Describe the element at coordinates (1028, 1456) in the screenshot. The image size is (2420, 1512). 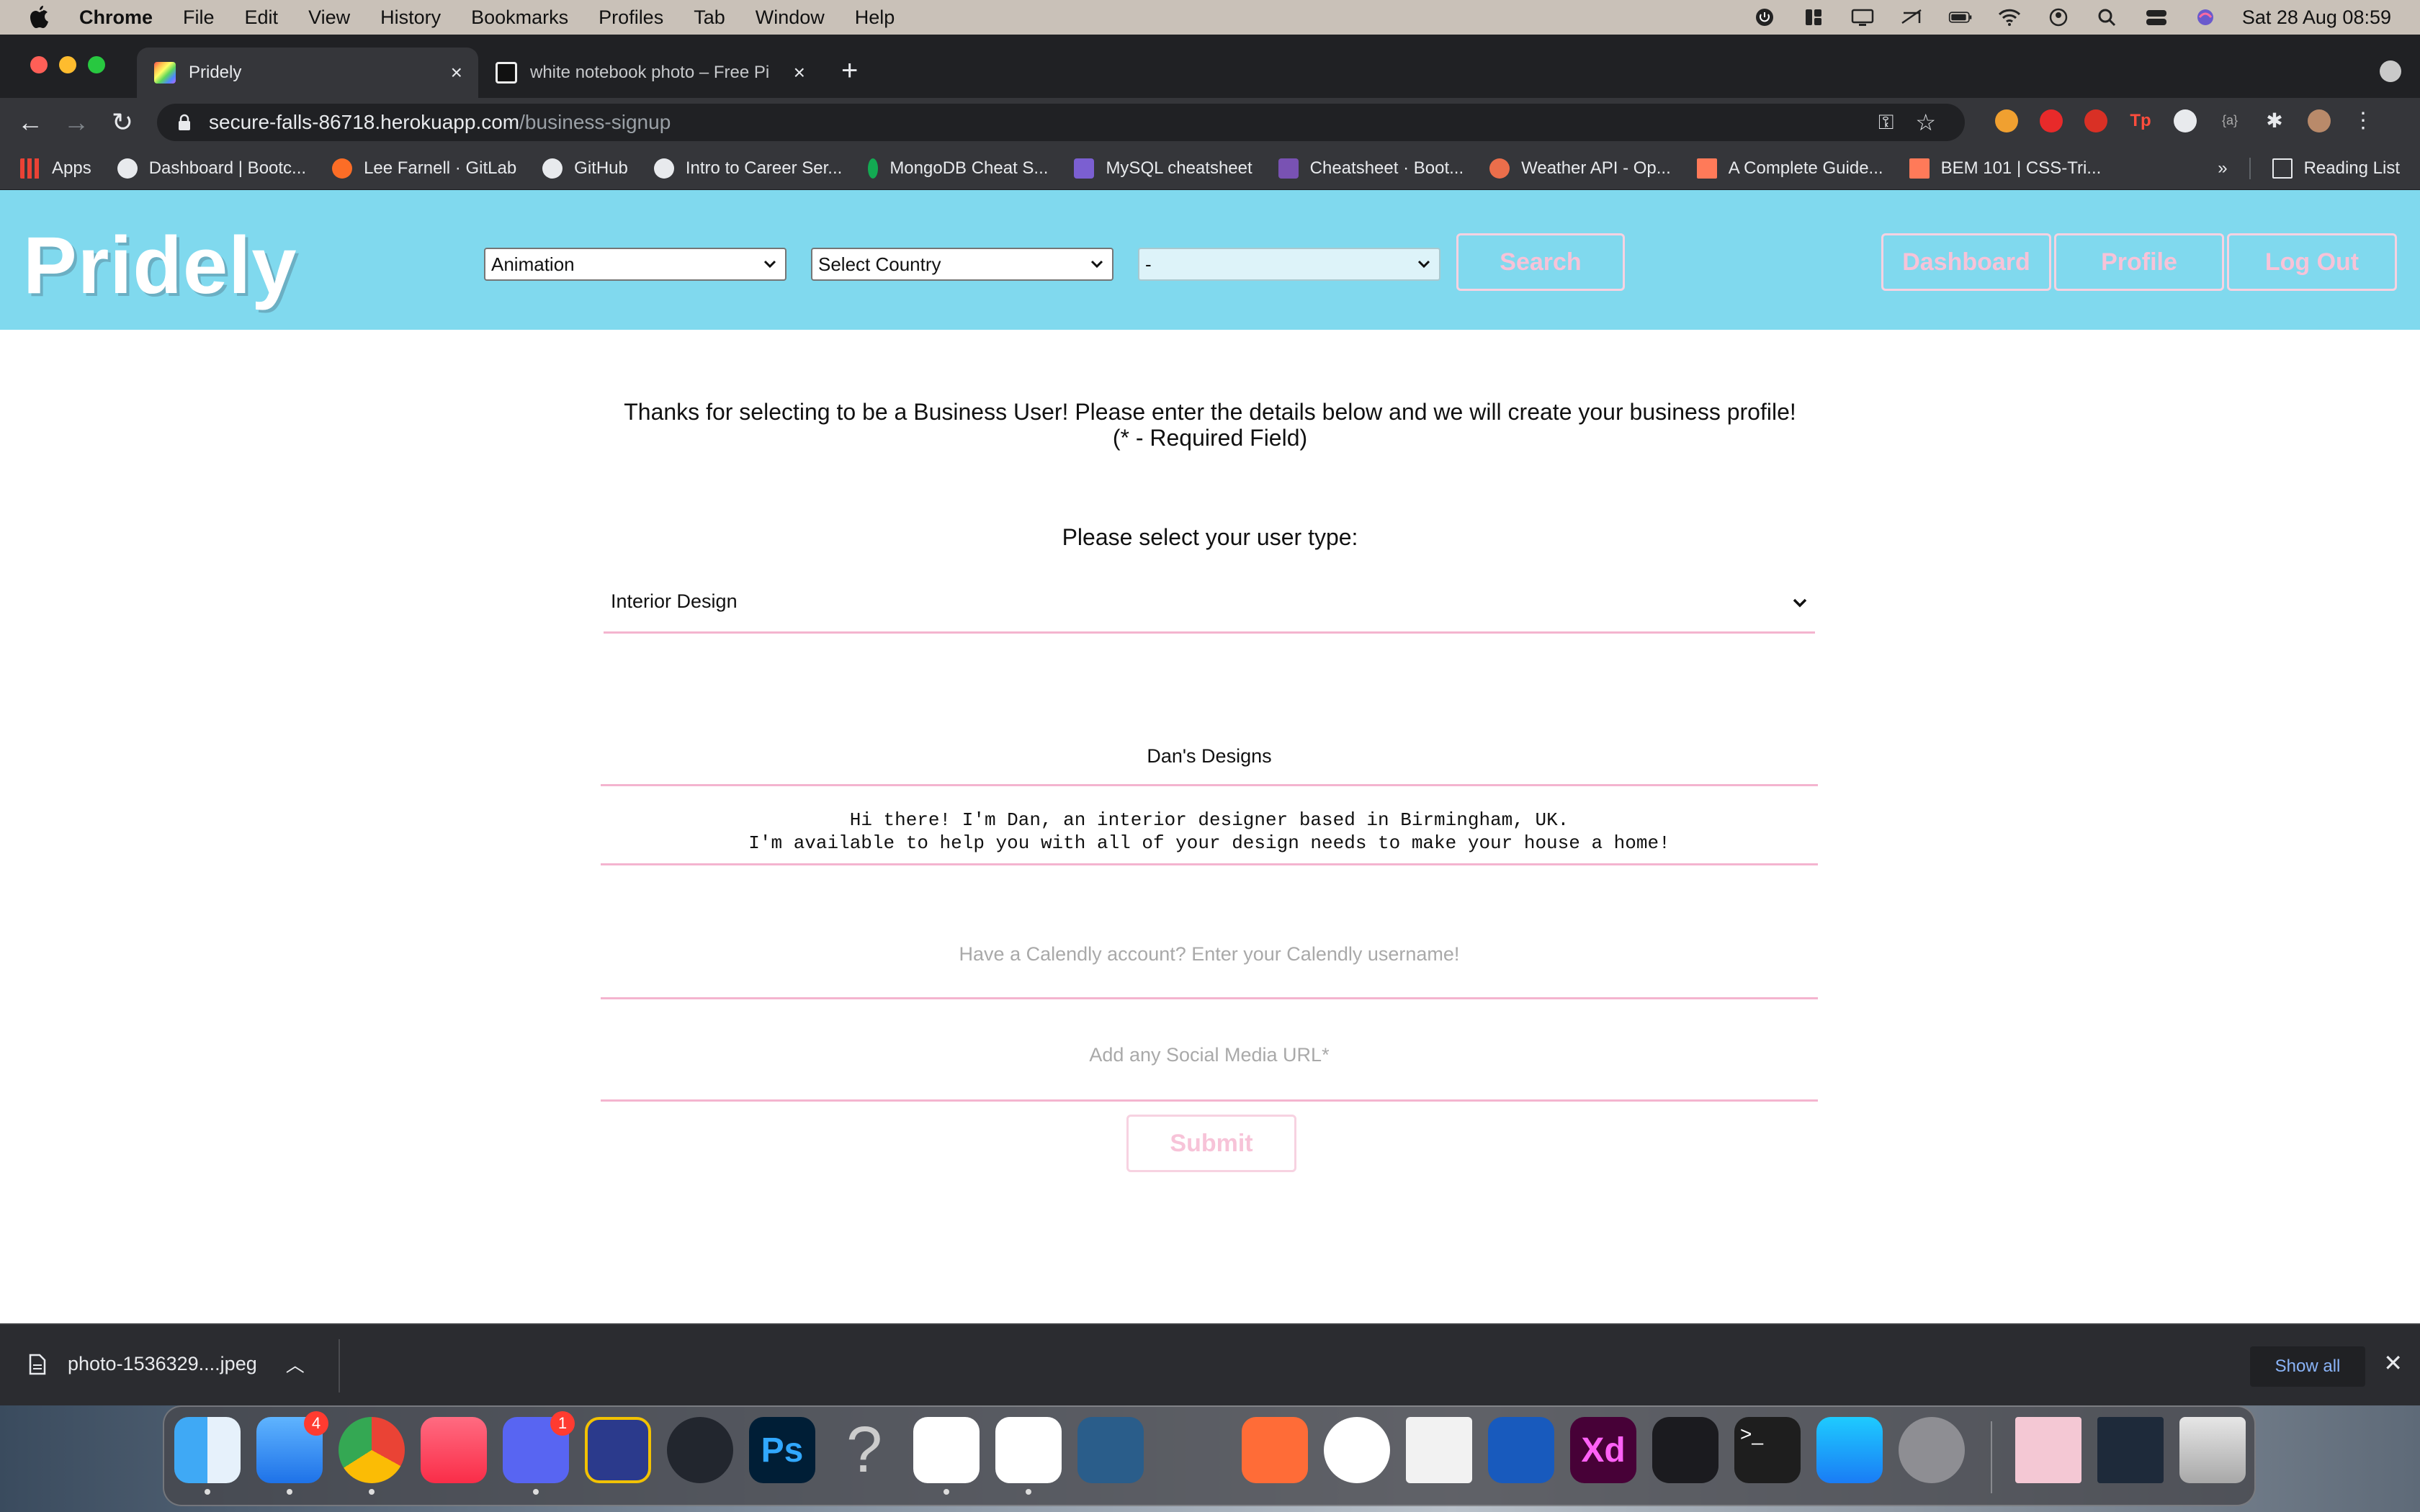
I see `vscode-icon` at that location.